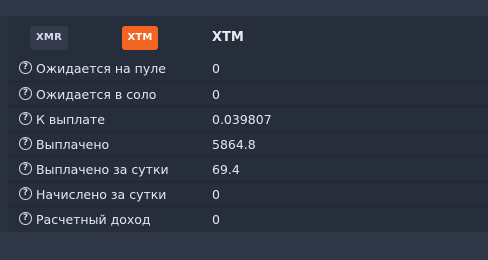 This screenshot has height=260, width=488. I want to click on stat-label: Ожидается в соло, so click(96, 94).